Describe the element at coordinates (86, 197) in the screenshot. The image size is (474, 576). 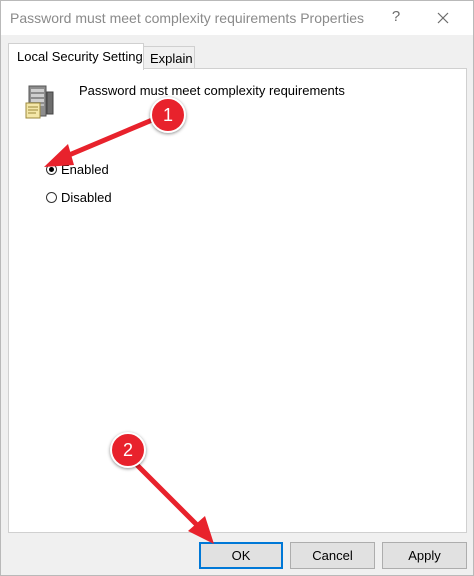
I see `disabled-label: Disabled` at that location.